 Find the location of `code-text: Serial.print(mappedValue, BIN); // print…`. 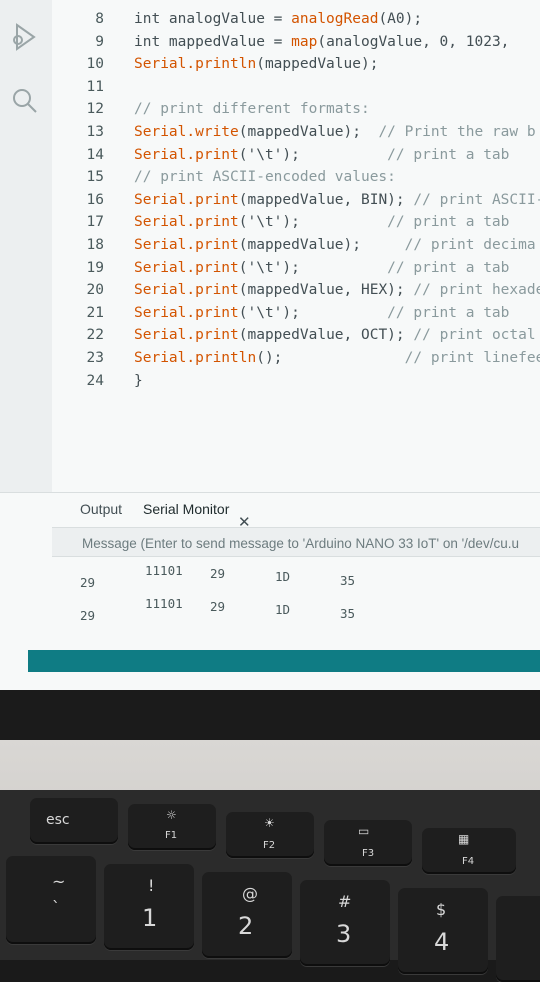

code-text: Serial.print(mappedValue, BIN); // print… is located at coordinates (337, 200).